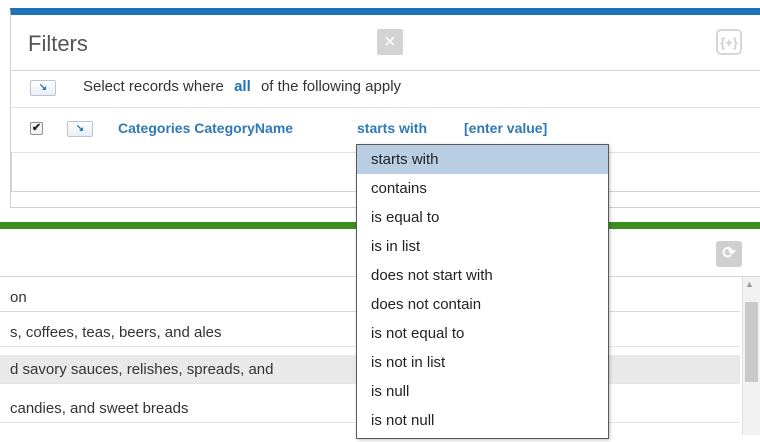 The height and width of the screenshot is (442, 760). What do you see at coordinates (331, 86) in the screenshot?
I see `select-records-suffix: of the following apply` at bounding box center [331, 86].